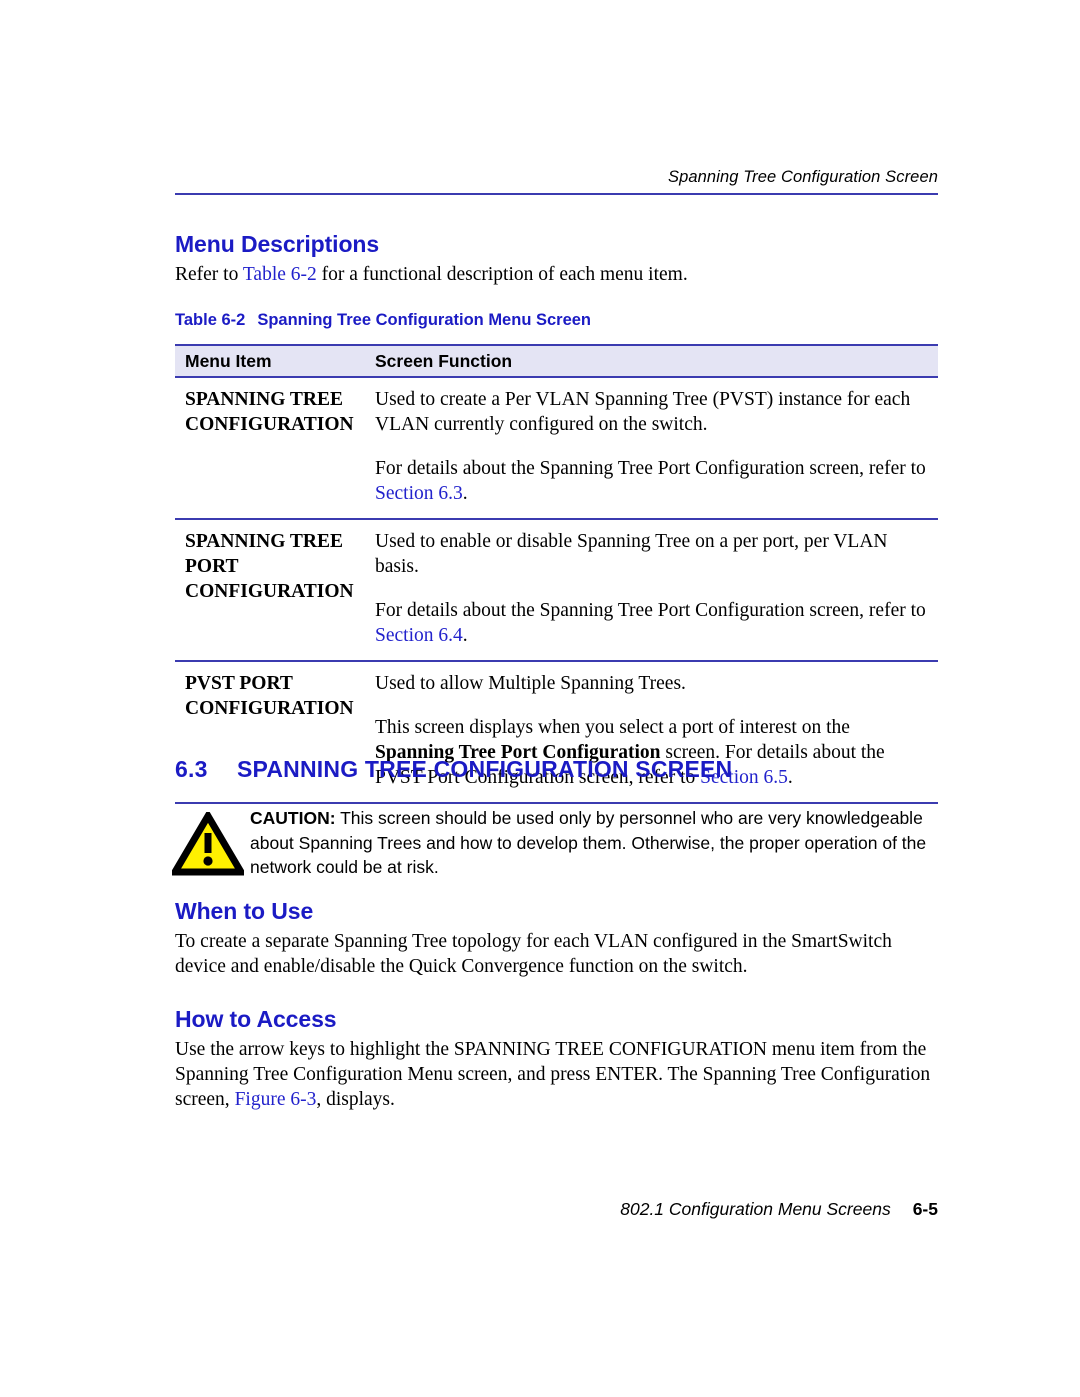 The height and width of the screenshot is (1397, 1080). I want to click on heading-when-to-use: When to Use, so click(244, 911).